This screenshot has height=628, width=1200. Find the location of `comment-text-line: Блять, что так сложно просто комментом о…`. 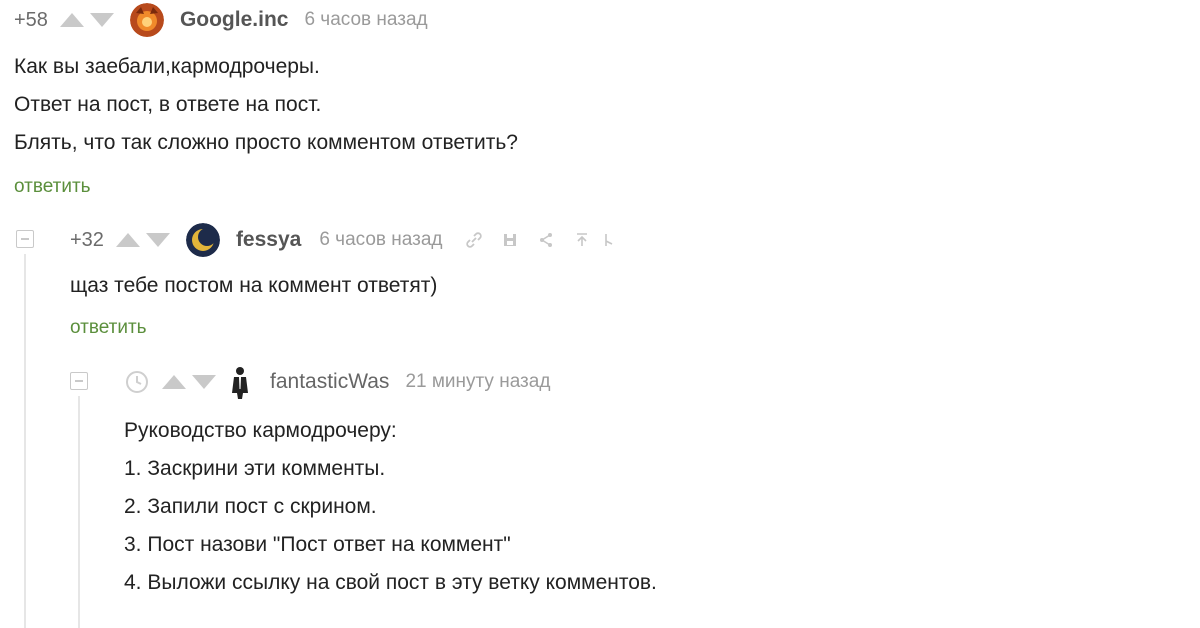

comment-text-line: Блять, что так сложно просто комментом о… is located at coordinates (266, 142).